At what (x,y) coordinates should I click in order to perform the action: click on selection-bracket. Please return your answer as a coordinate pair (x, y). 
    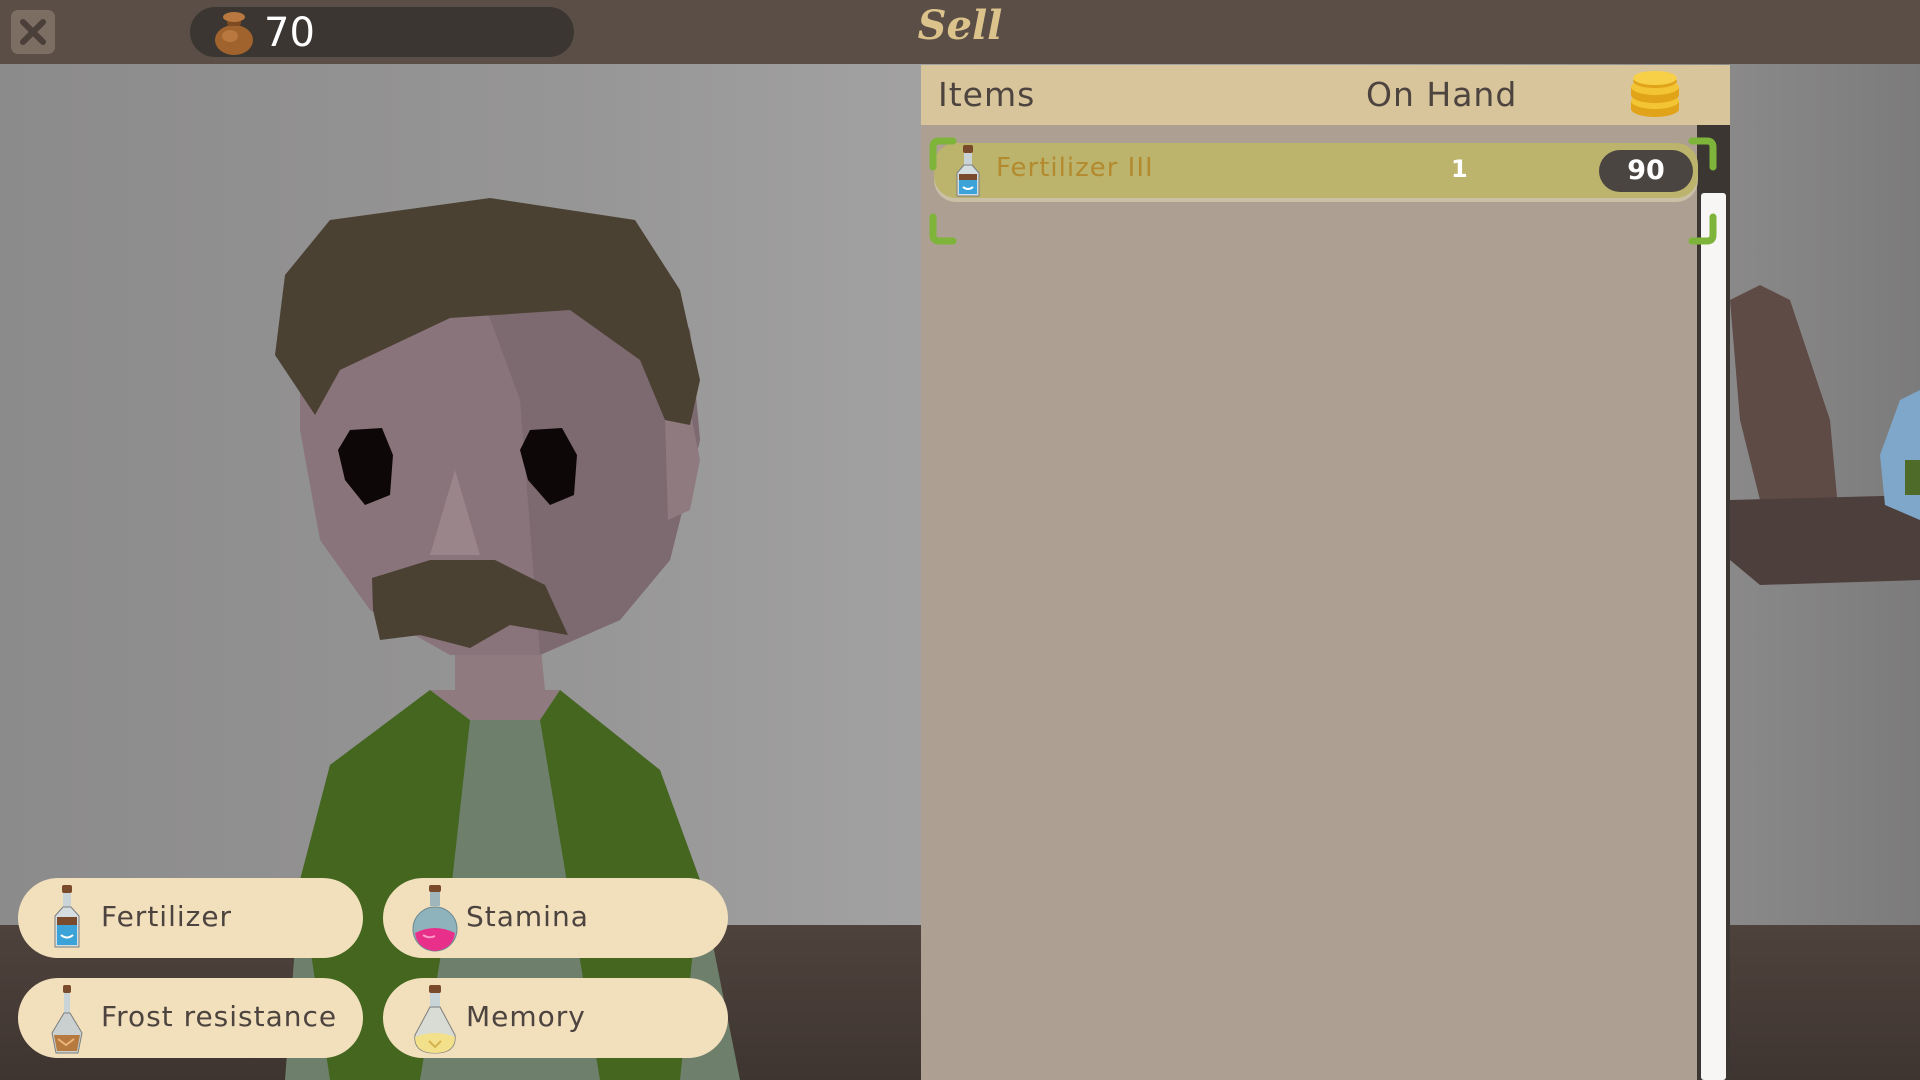
    Looking at the image, I should click on (1323, 191).